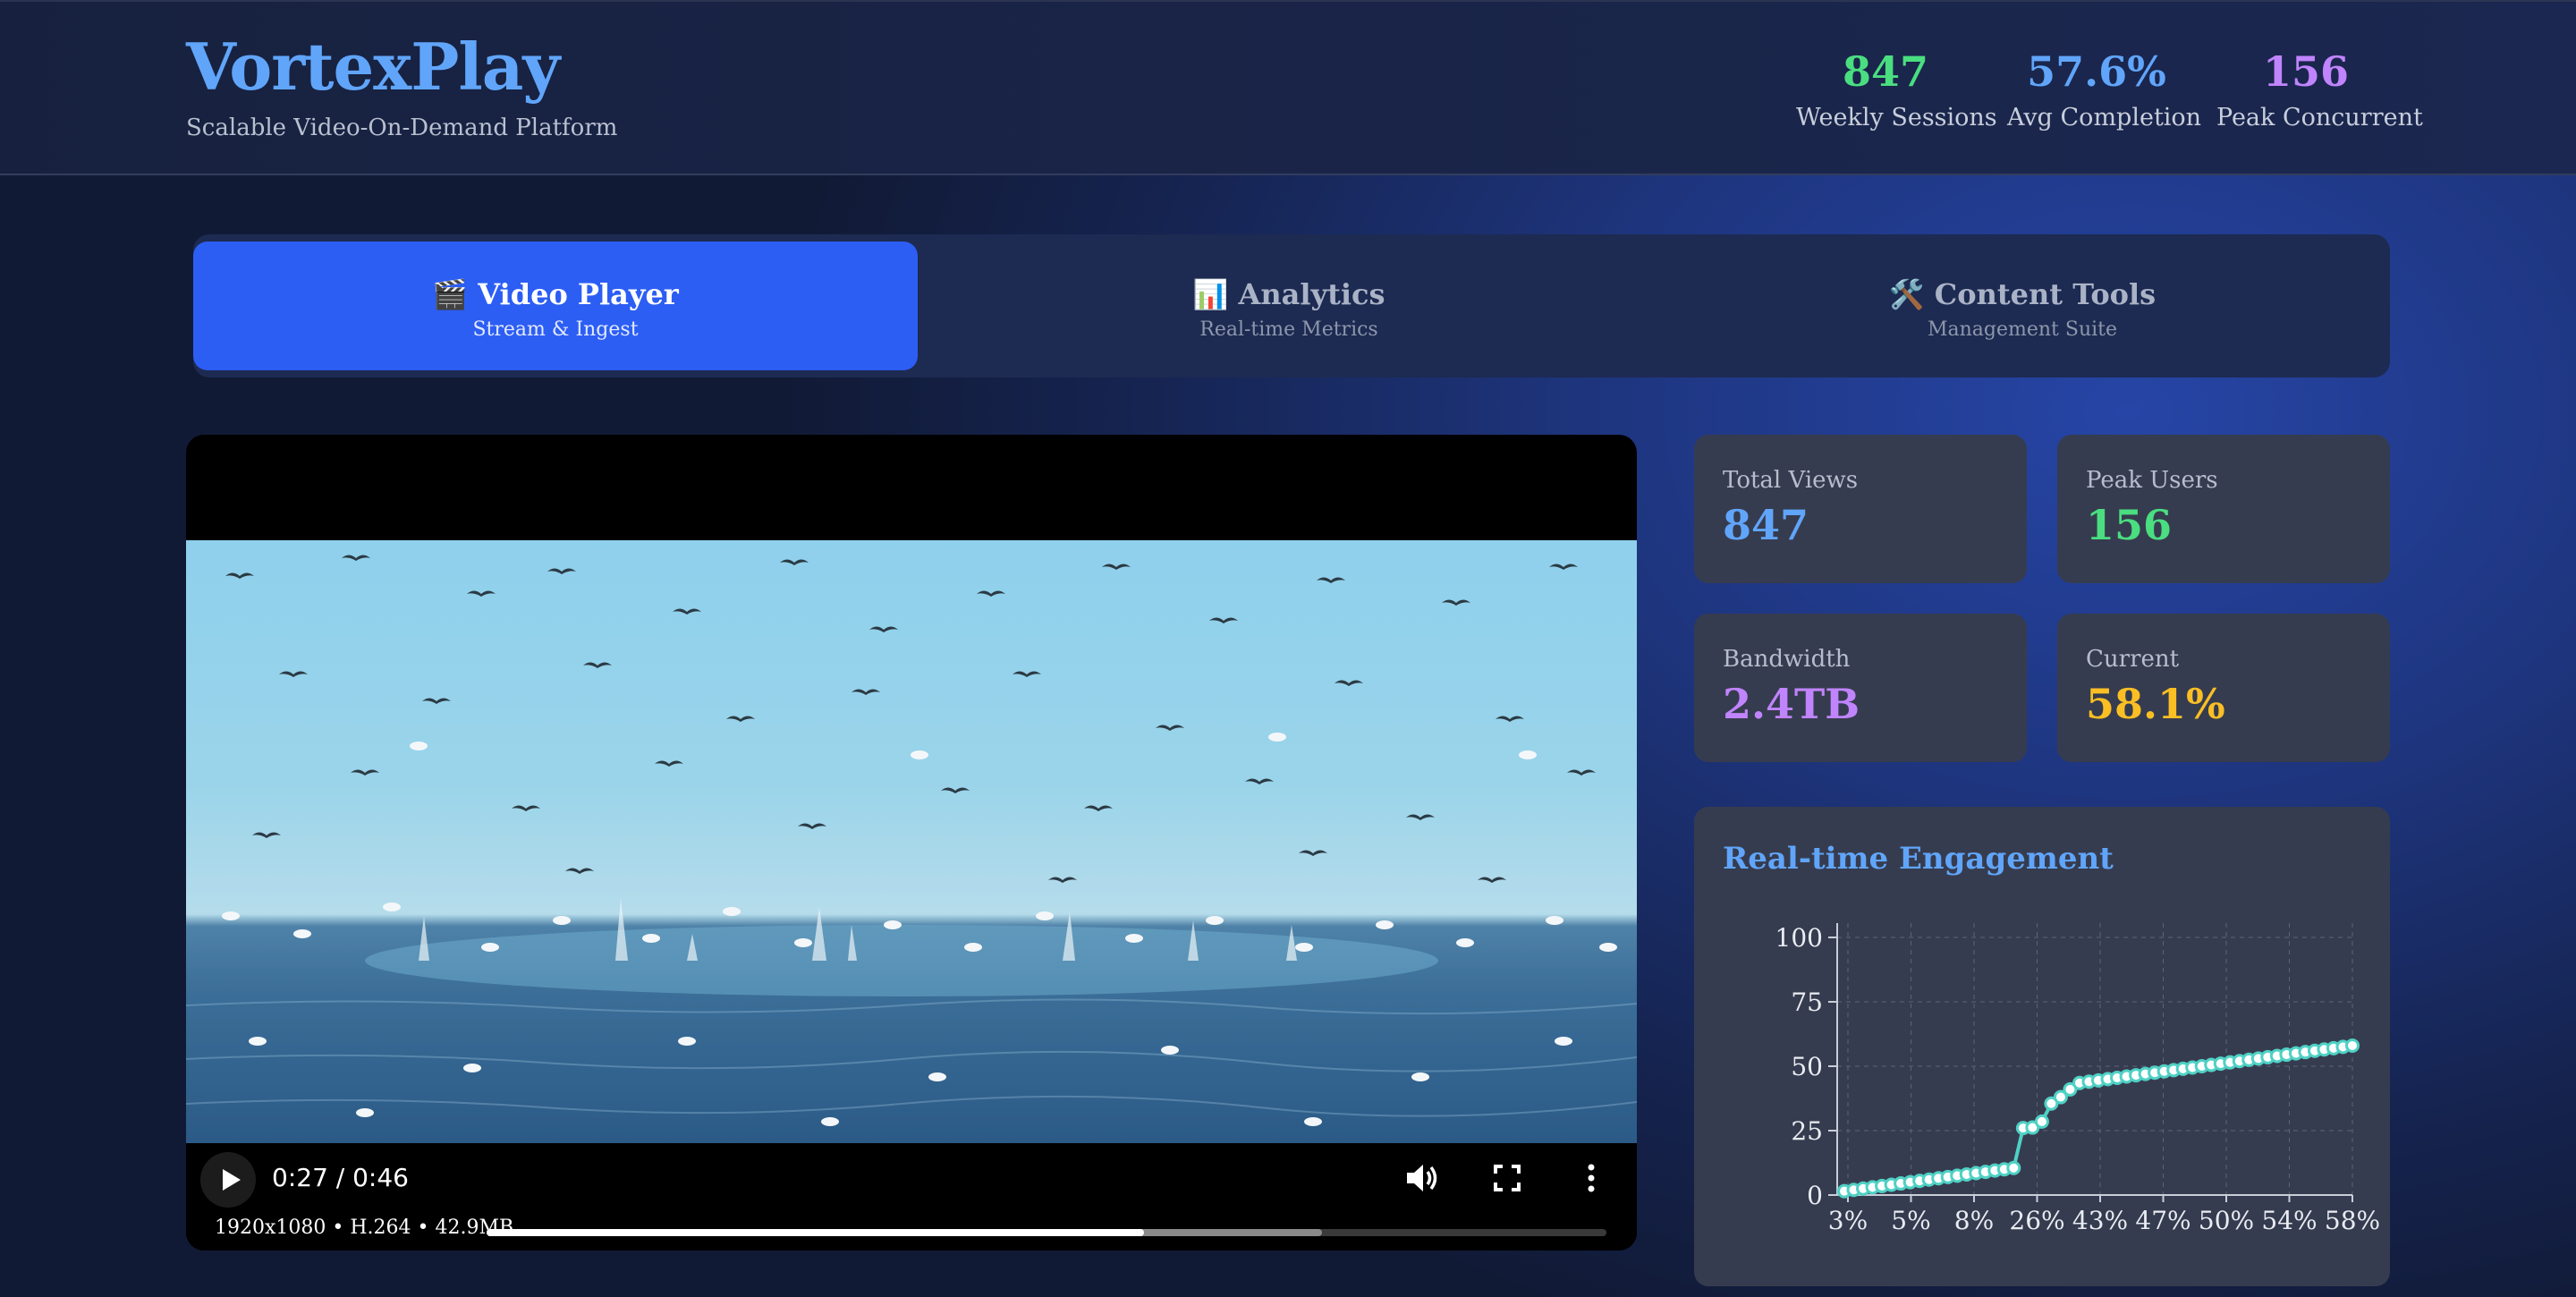 The image size is (2576, 1297). What do you see at coordinates (1787, 659) in the screenshot?
I see `metric-label: Bandwidth` at bounding box center [1787, 659].